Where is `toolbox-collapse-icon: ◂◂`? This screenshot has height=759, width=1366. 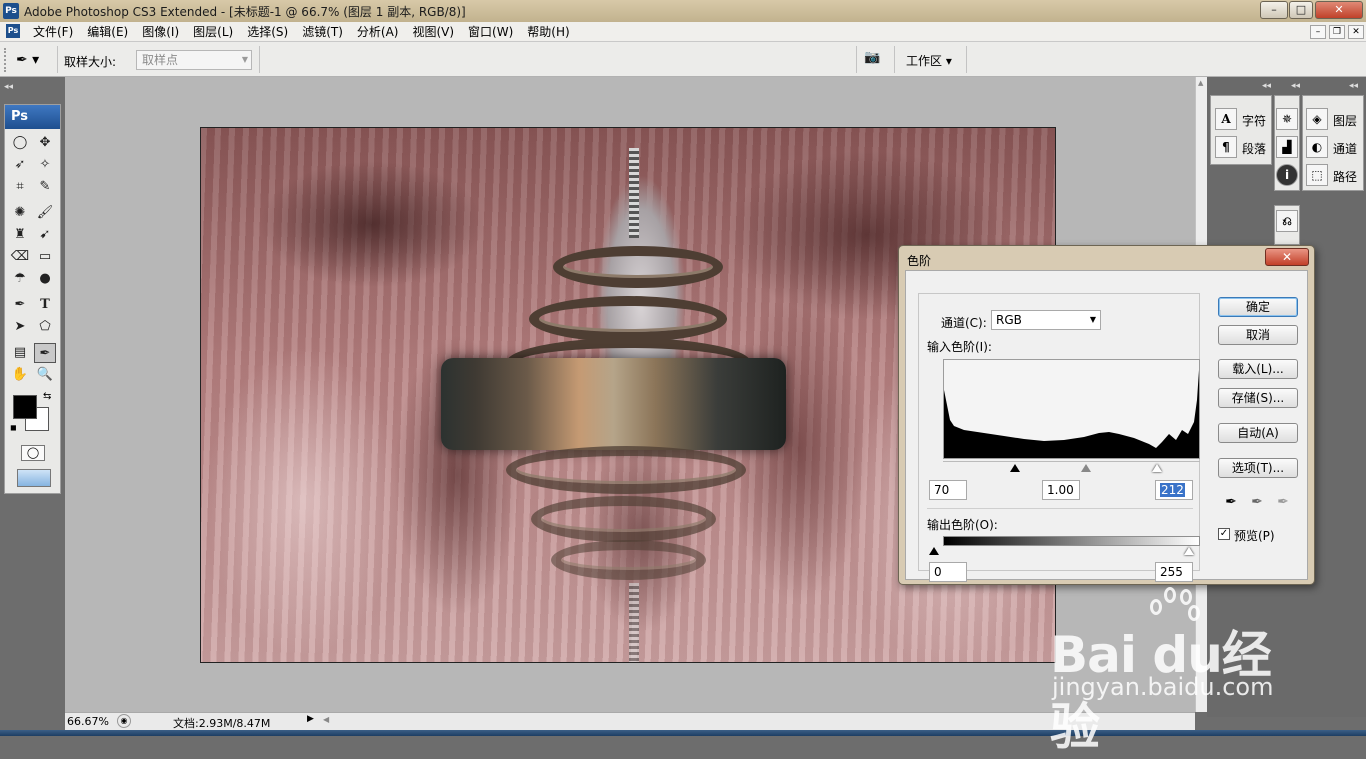 toolbox-collapse-icon: ◂◂ is located at coordinates (8, 87).